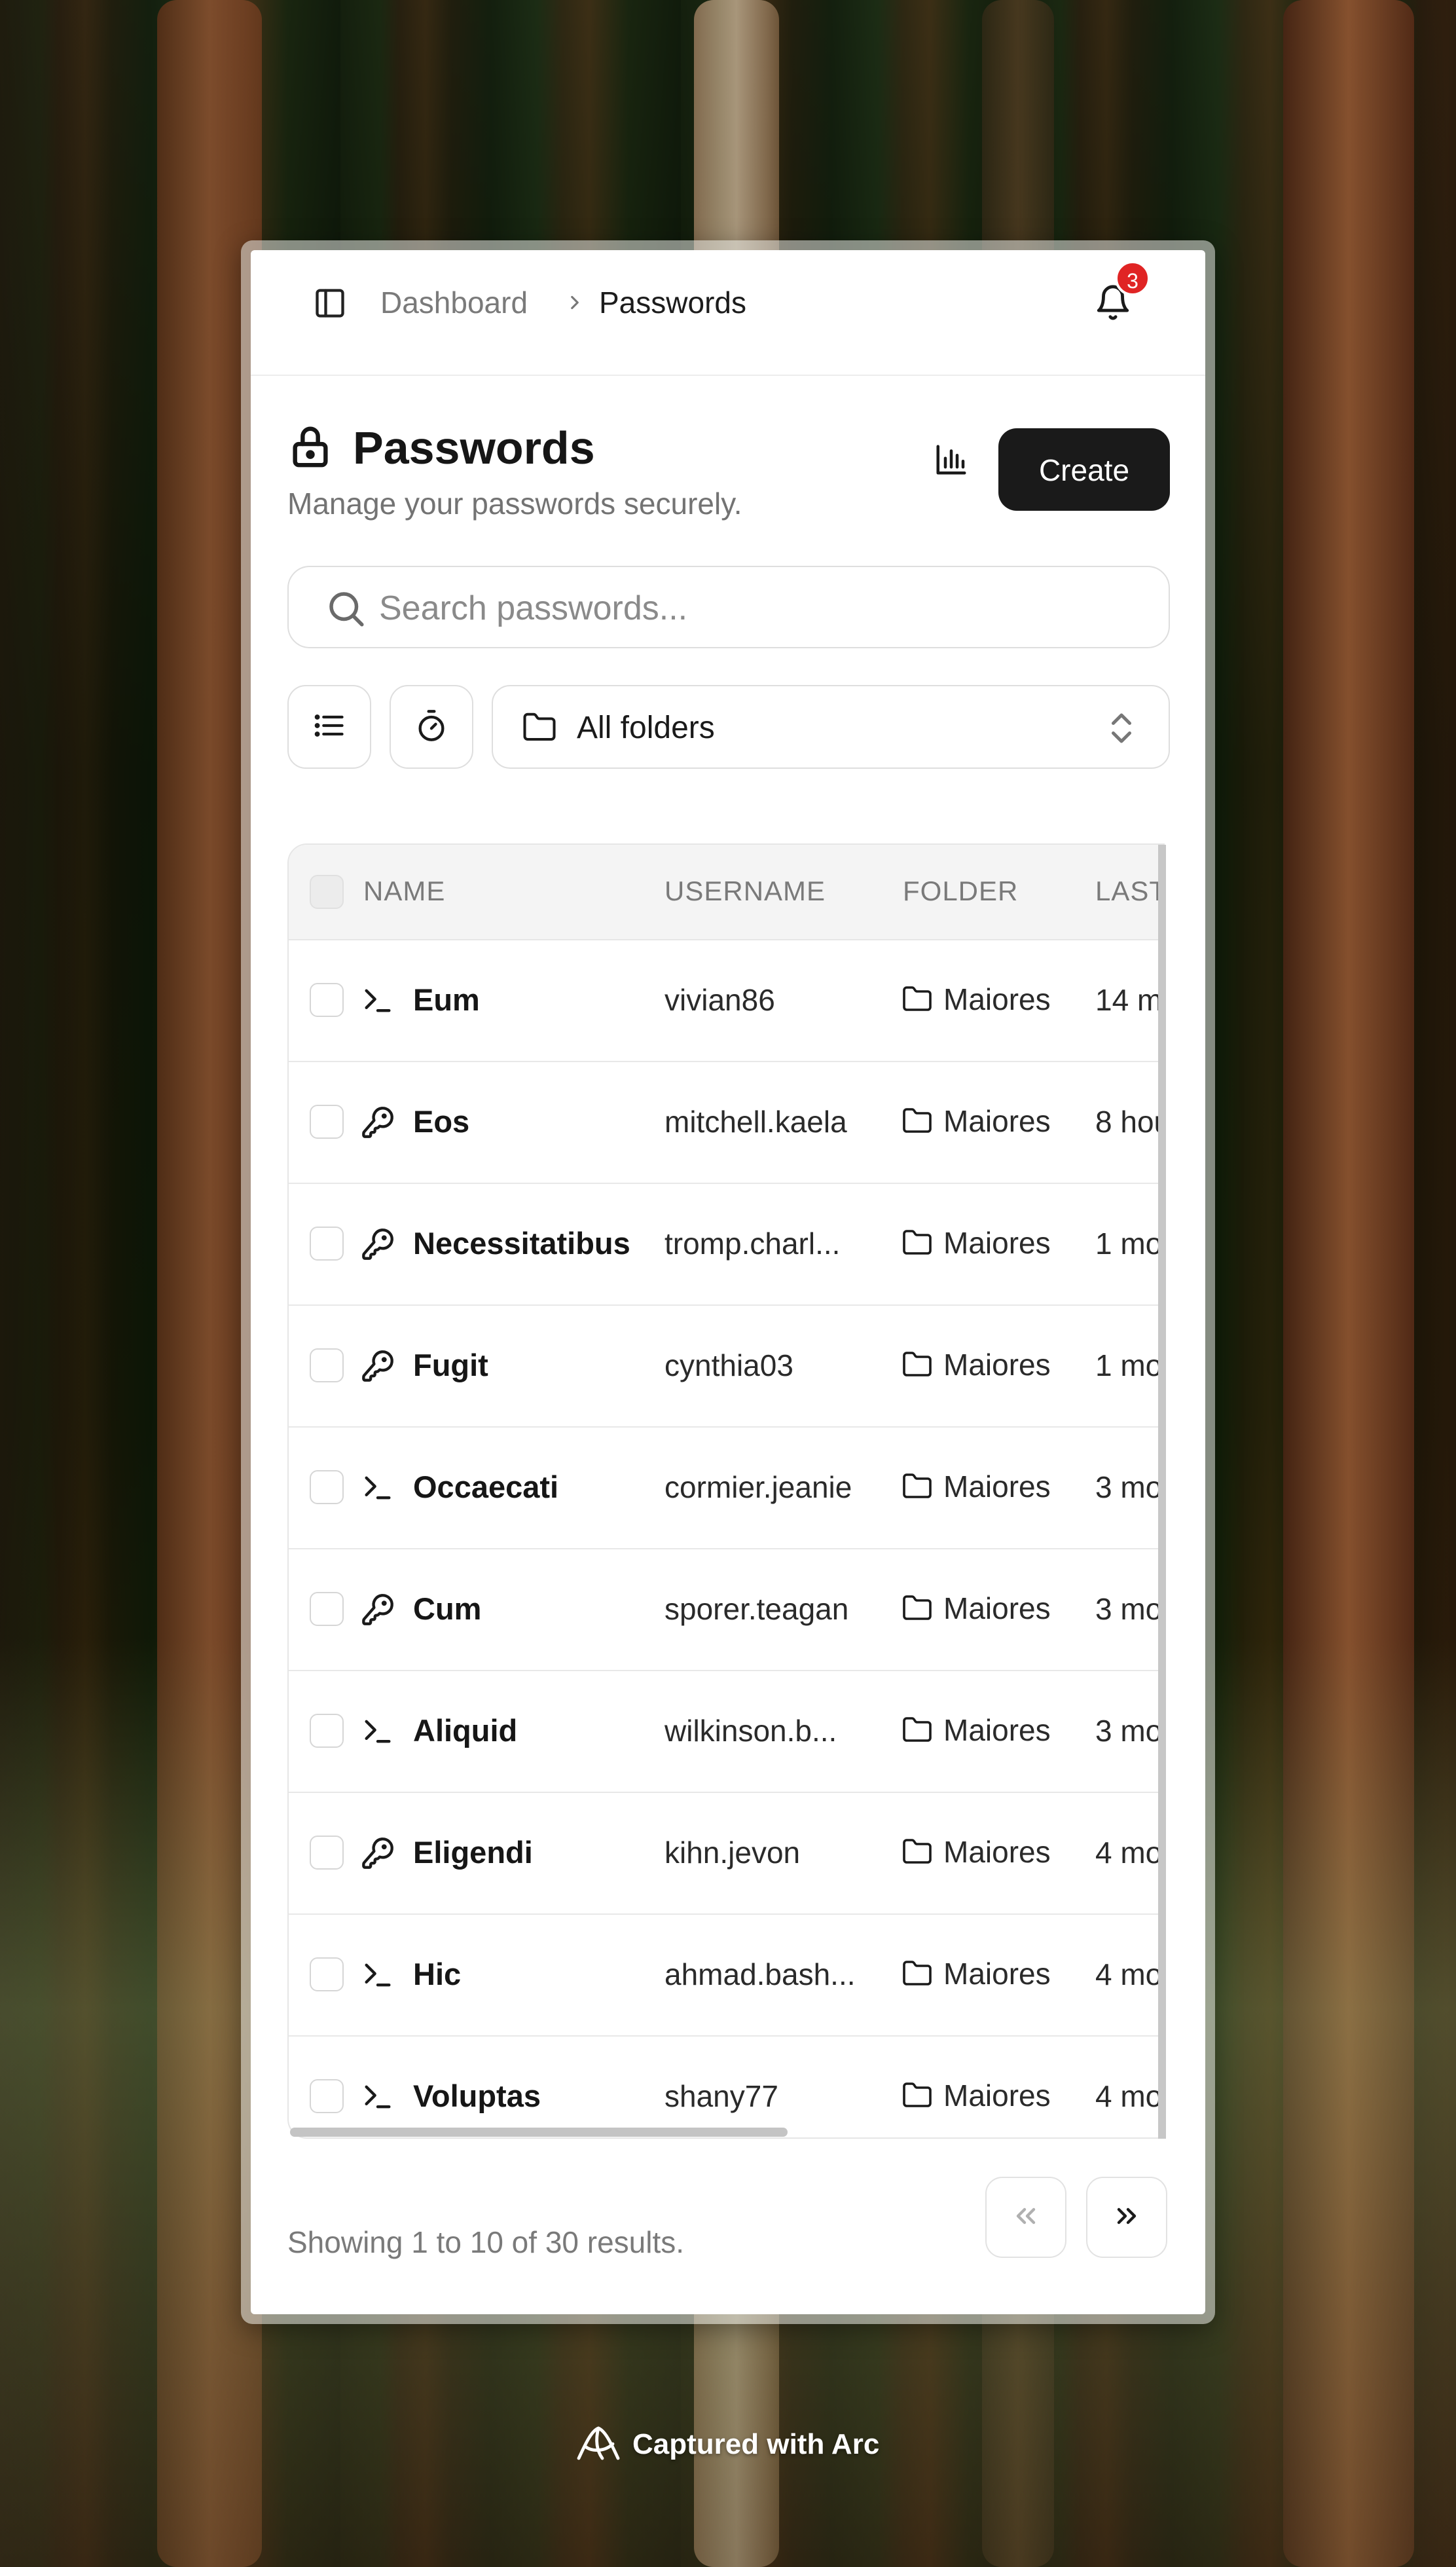 The image size is (1456, 2567). Describe the element at coordinates (755, 608) in the screenshot. I see `search-input` at that location.